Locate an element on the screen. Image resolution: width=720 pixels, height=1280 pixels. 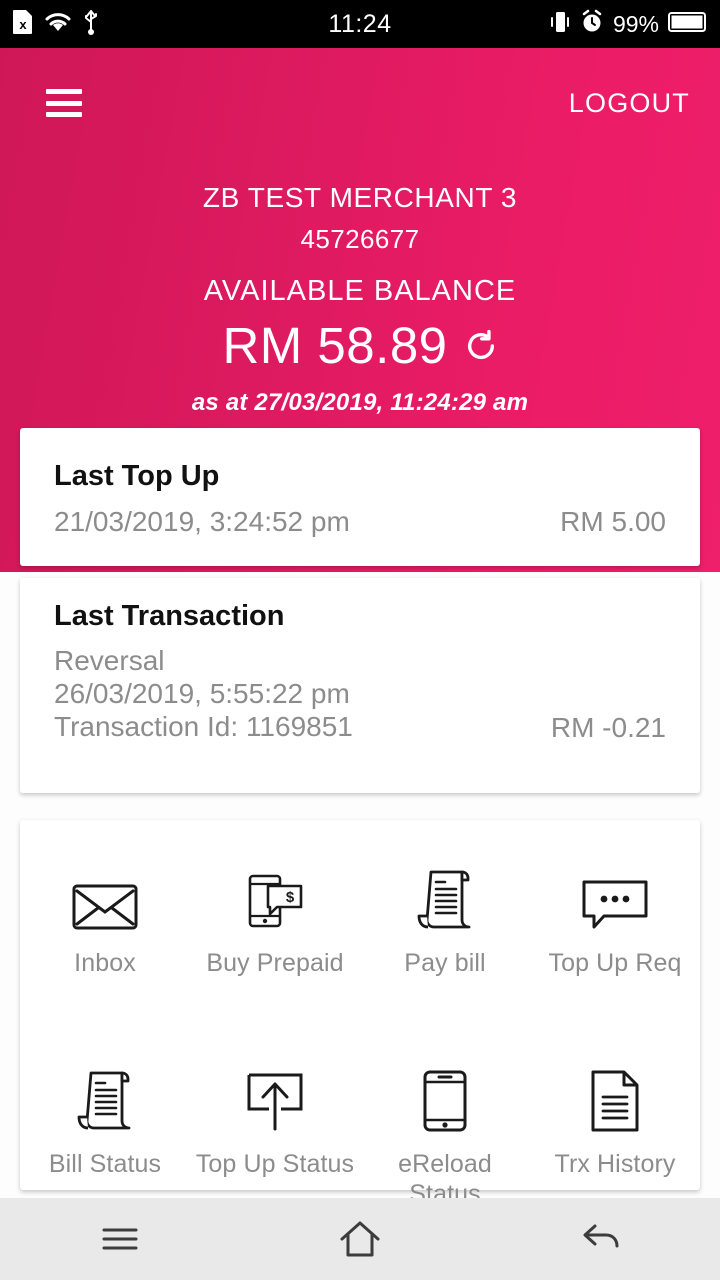
status-bar: x 11:24 99% is located at coordinates (360, 24).